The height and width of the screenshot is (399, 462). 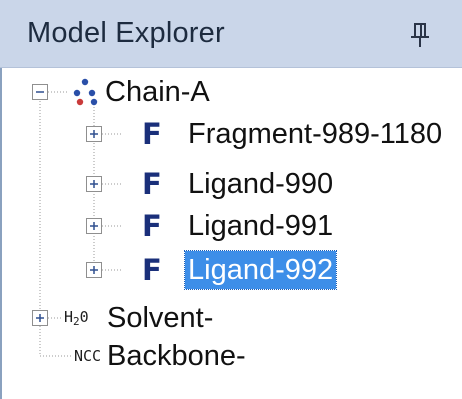 What do you see at coordinates (261, 184) in the screenshot?
I see `tree-node-label: Ligand-990` at bounding box center [261, 184].